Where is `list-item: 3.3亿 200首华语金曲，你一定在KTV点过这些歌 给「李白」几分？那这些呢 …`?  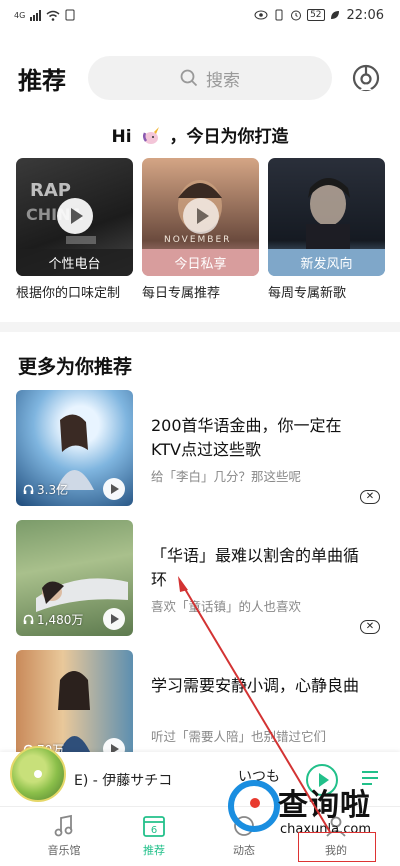 list-item: 3.3亿 200首华语金曲，你一定在KTV点过这些歌 给「李白」几分？那这些呢 … is located at coordinates (200, 448).